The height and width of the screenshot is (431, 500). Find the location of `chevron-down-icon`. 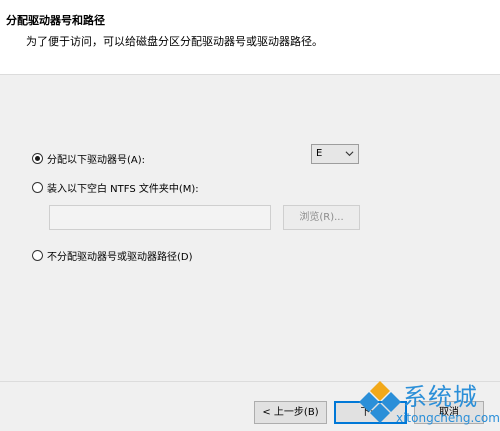

chevron-down-icon is located at coordinates (349, 154).